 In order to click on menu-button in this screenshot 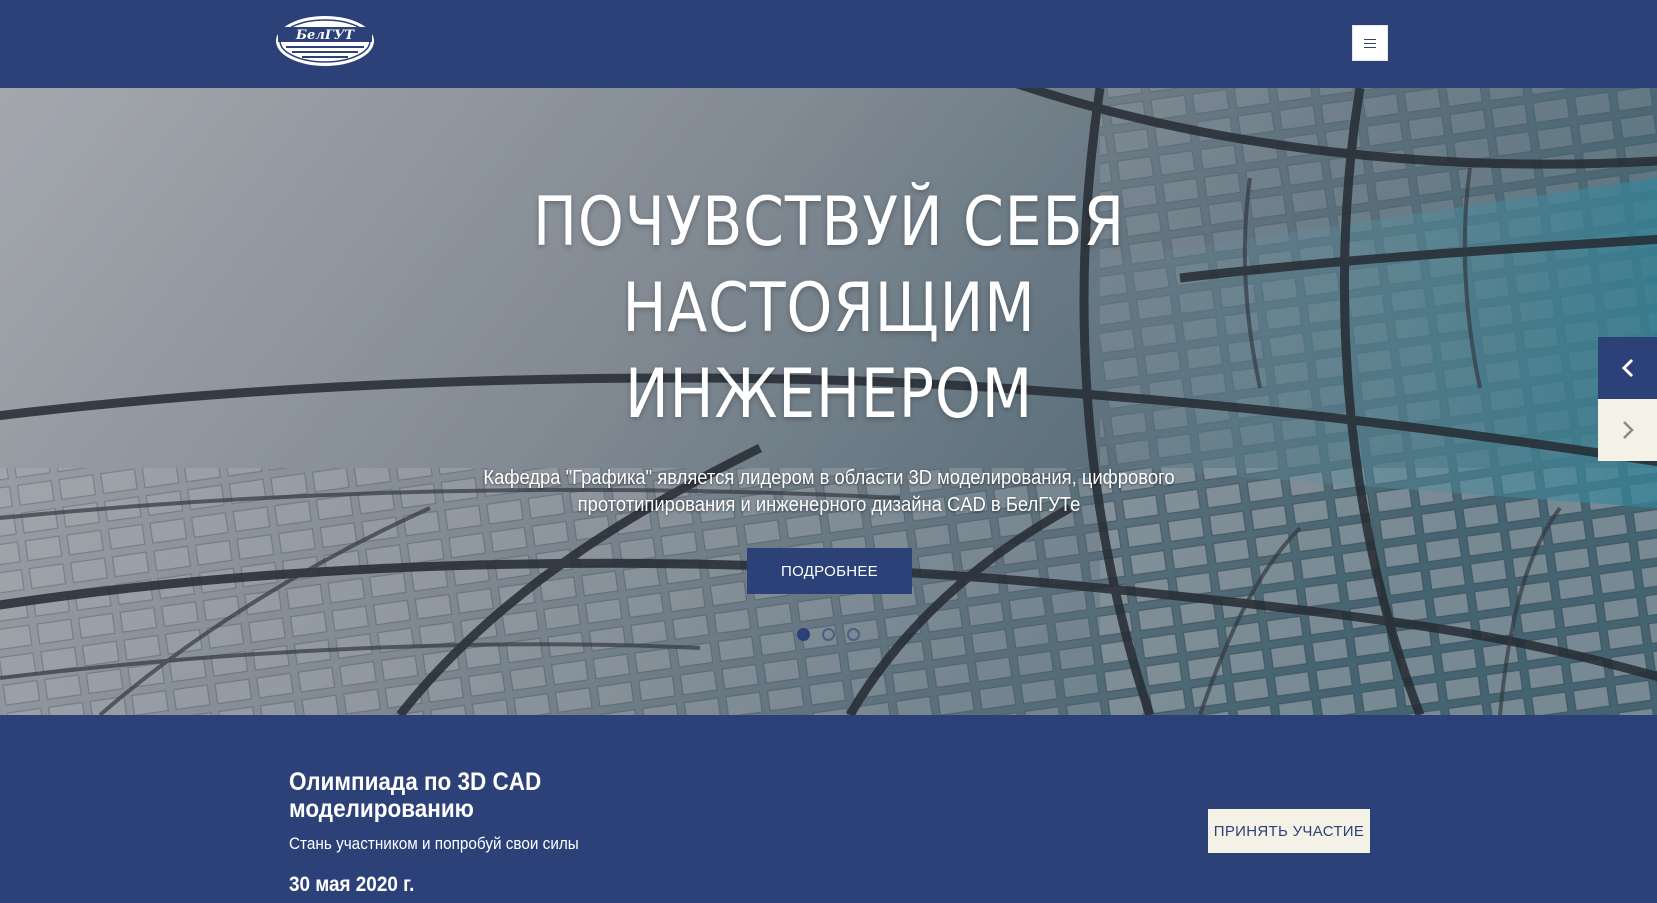, I will do `click(1370, 43)`.